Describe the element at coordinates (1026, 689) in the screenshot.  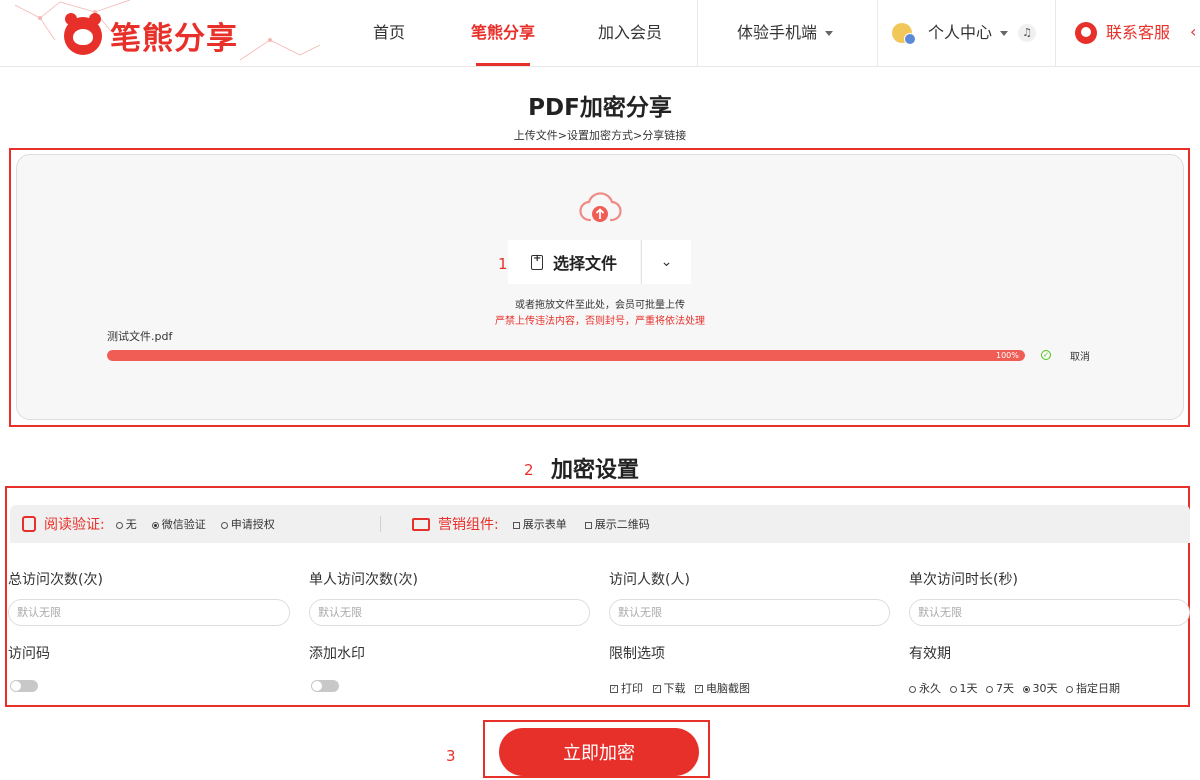
I see `radio-30day` at that location.